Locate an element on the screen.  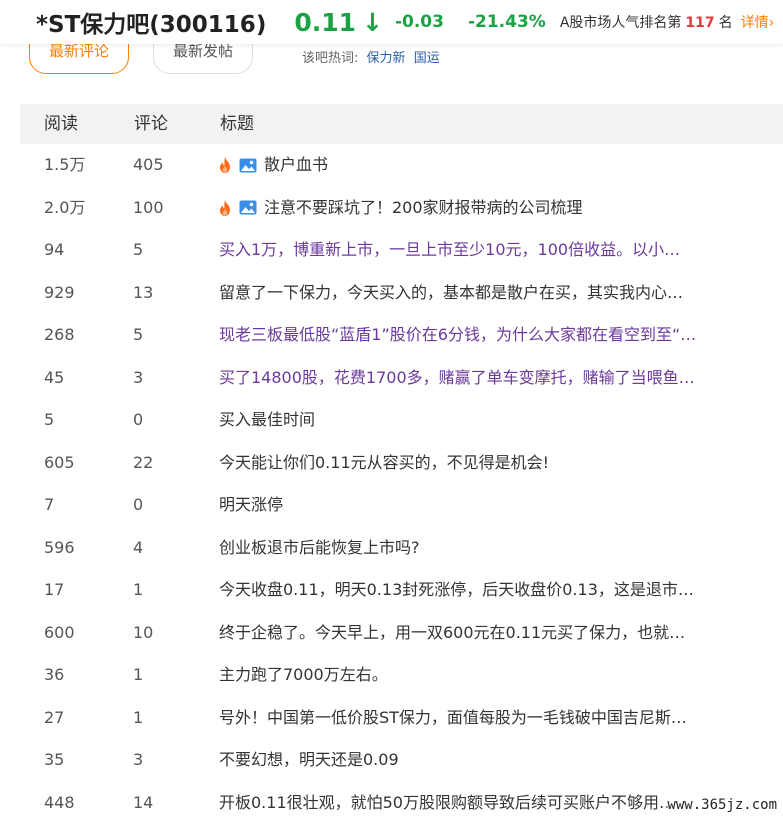
post-title-link: 散户血书 is located at coordinates (296, 165).